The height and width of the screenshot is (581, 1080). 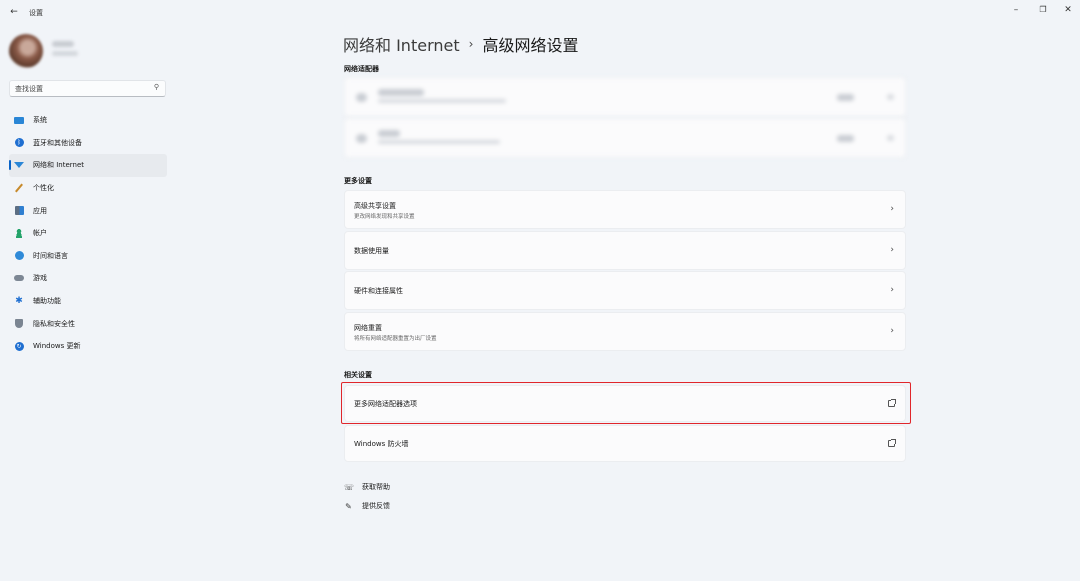 I want to click on item-subtitle: 将所有网络适配器重置为出厂设置, so click(x=395, y=338).